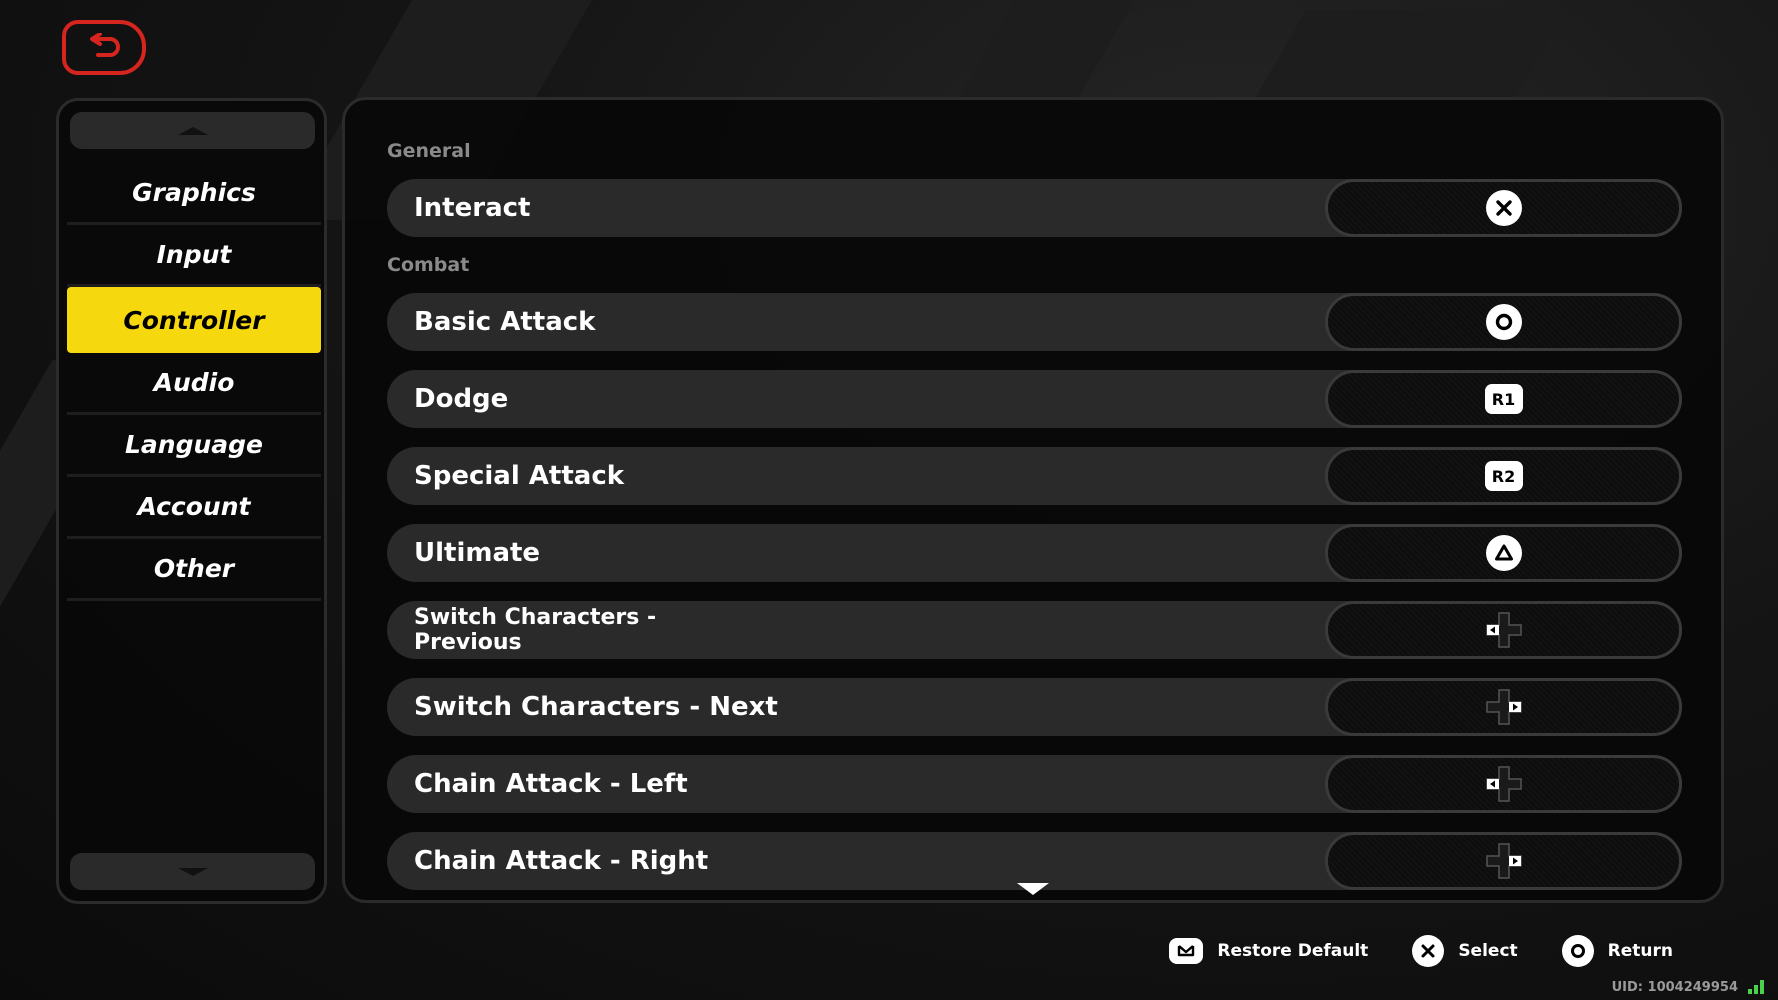 This screenshot has height=1000, width=1778. What do you see at coordinates (428, 265) in the screenshot?
I see `section-label-combat: Combat` at bounding box center [428, 265].